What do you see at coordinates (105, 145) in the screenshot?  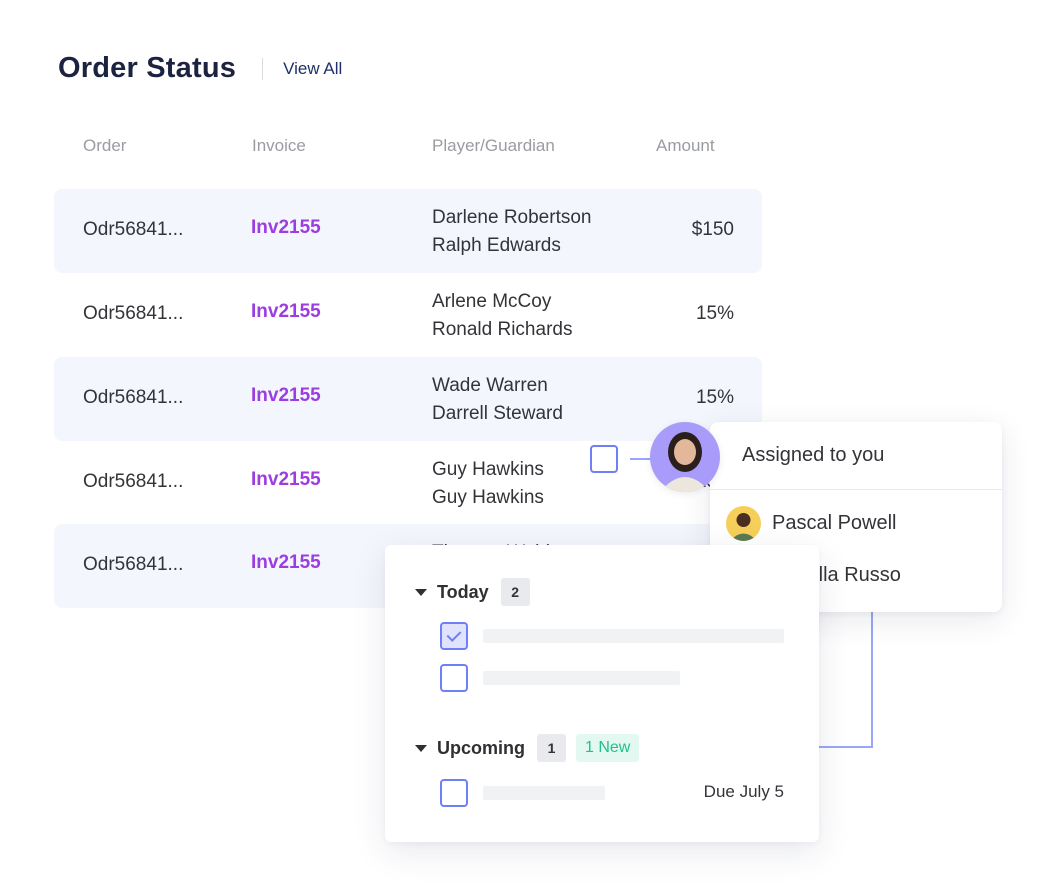 I see `column-header-order: Order` at bounding box center [105, 145].